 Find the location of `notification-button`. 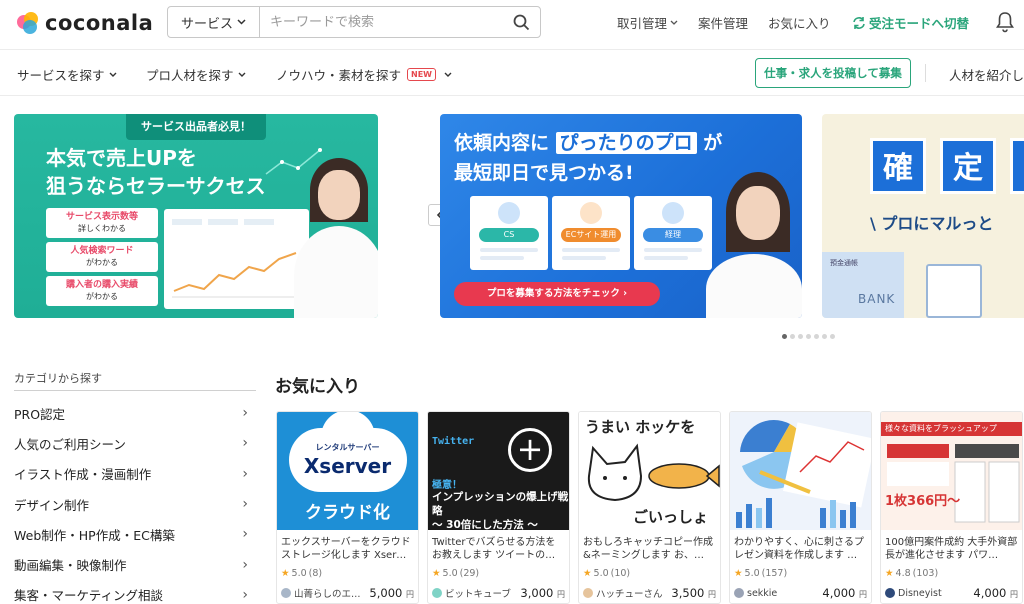

notification-button is located at coordinates (1005, 24).